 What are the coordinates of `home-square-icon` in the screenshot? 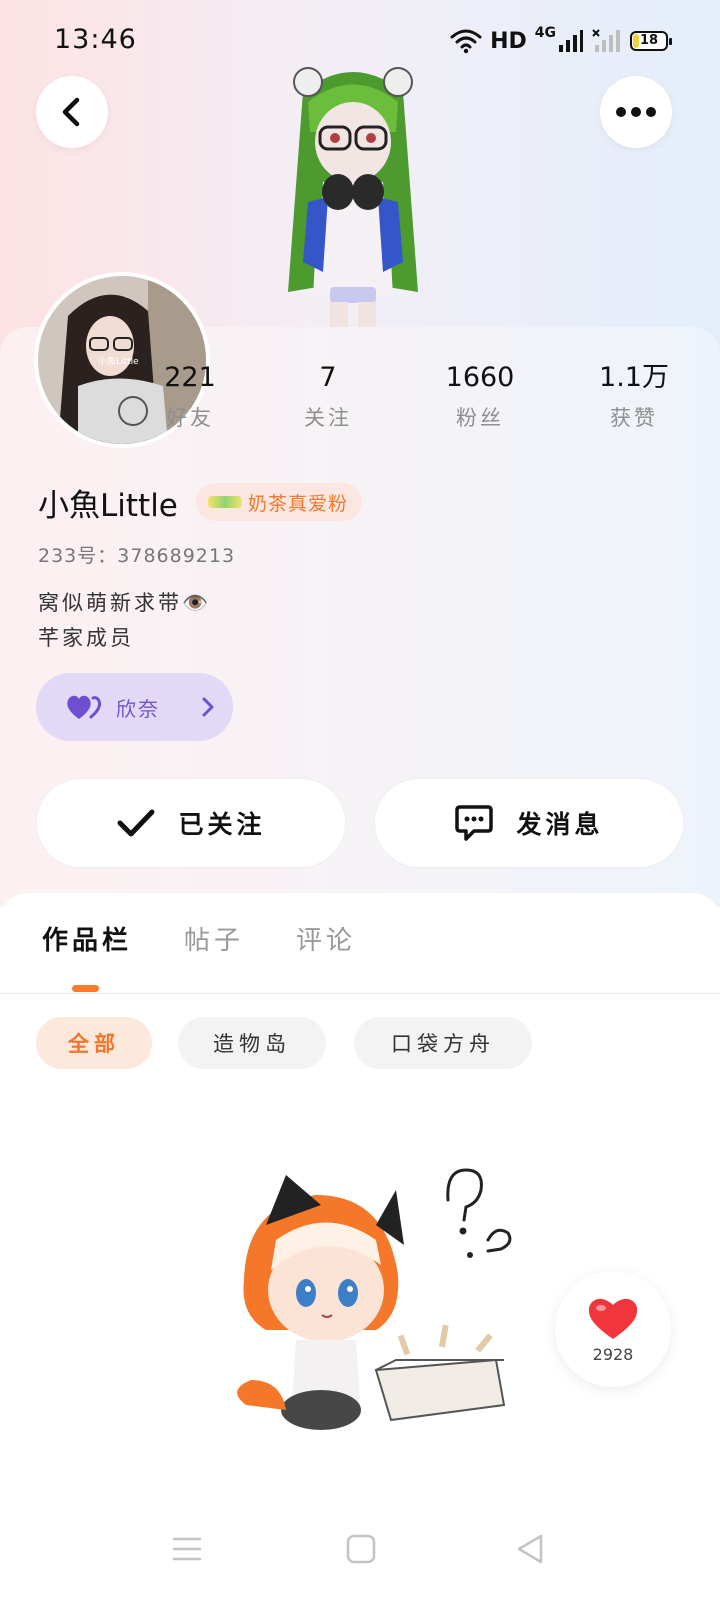 It's located at (361, 1549).